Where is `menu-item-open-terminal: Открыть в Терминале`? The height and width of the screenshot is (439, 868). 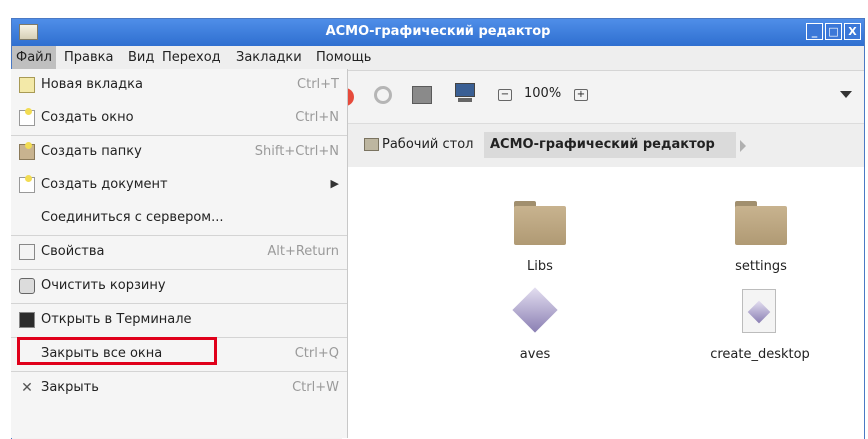 menu-item-open-terminal: Открыть в Терминале is located at coordinates (179, 320).